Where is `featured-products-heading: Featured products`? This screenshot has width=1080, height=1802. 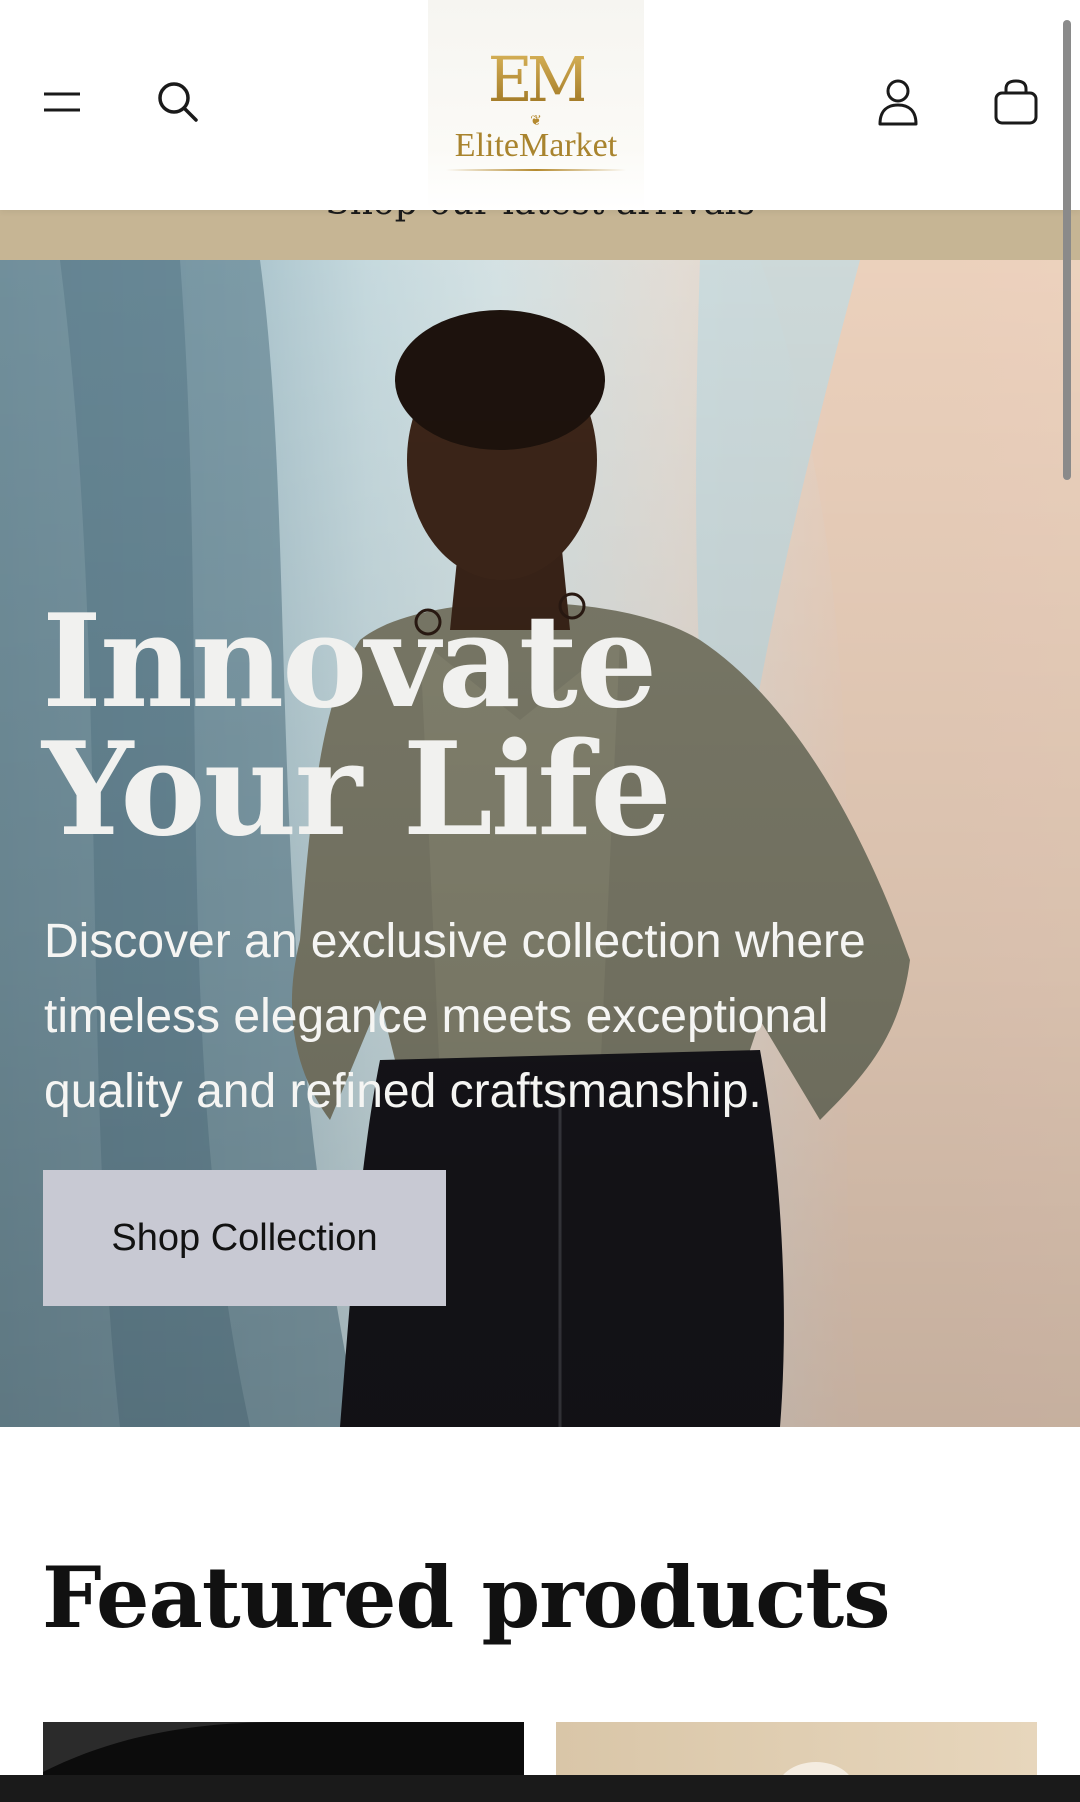 featured-products-heading: Featured products is located at coordinates (466, 1597).